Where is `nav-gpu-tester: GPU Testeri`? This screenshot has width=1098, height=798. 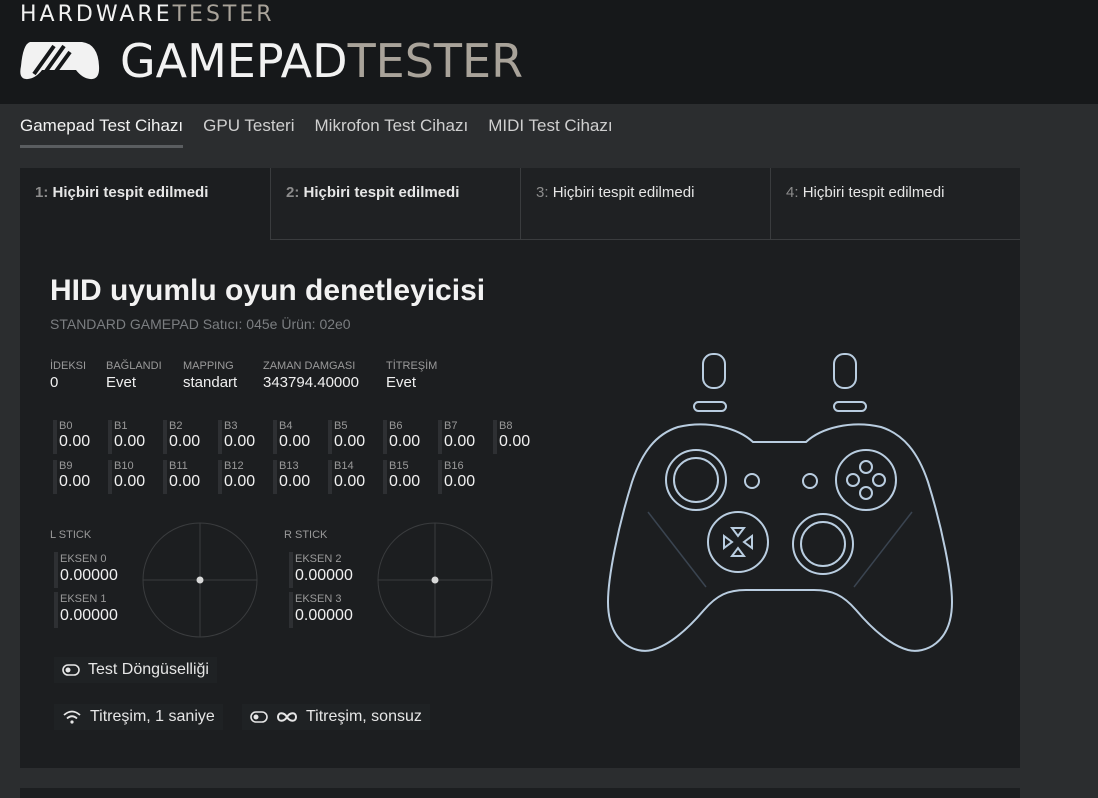 nav-gpu-tester: GPU Testeri is located at coordinates (248, 132).